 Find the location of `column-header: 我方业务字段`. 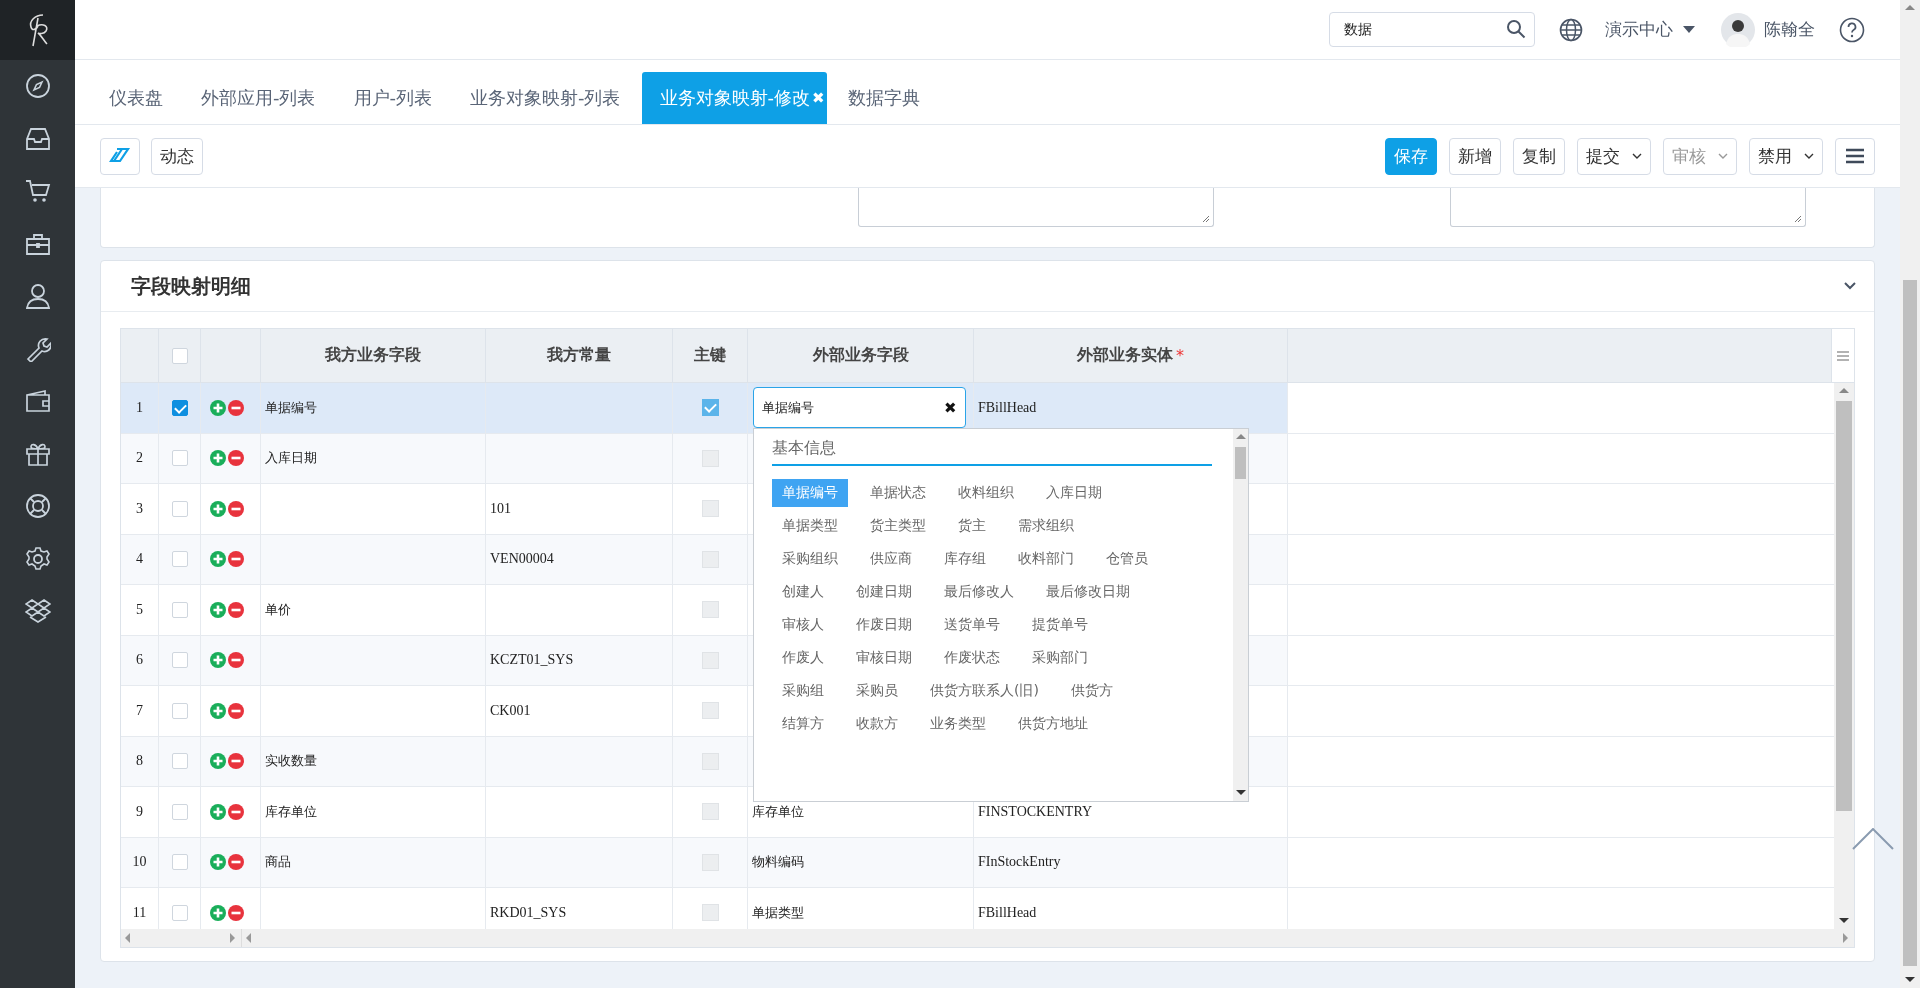

column-header: 我方业务字段 is located at coordinates (373, 355).